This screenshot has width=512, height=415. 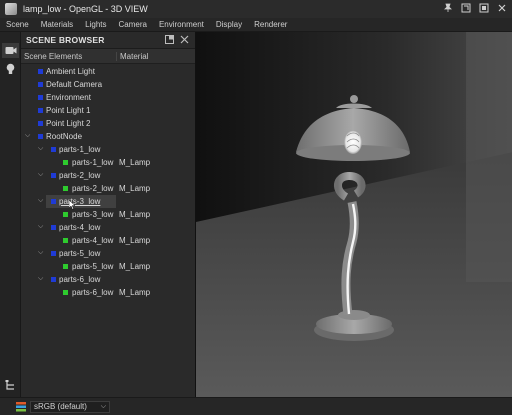 I want to click on column-header: Scene Elements Material, so click(x=108, y=56).